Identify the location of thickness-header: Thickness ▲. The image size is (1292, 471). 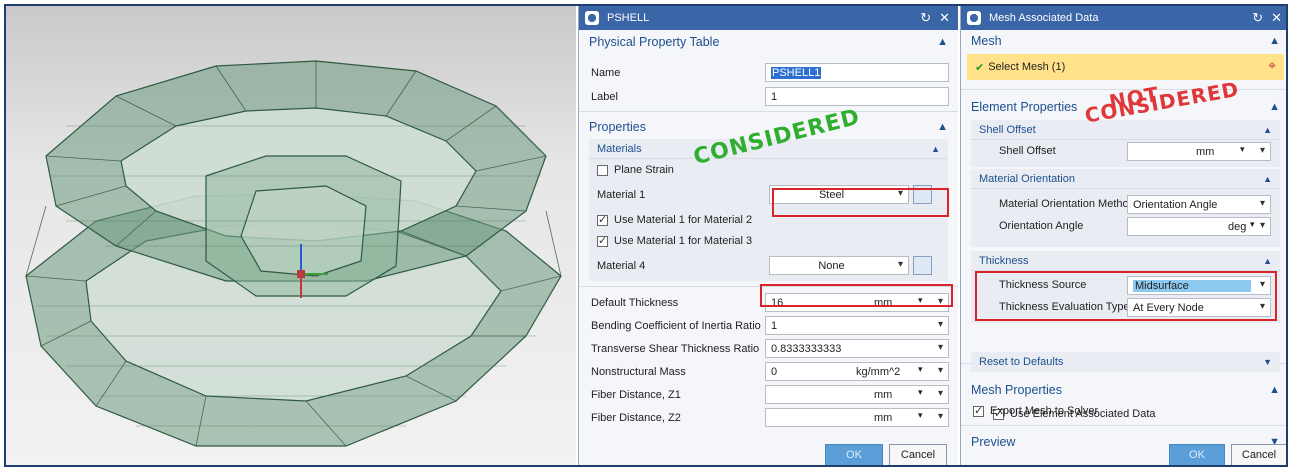
(1125, 261).